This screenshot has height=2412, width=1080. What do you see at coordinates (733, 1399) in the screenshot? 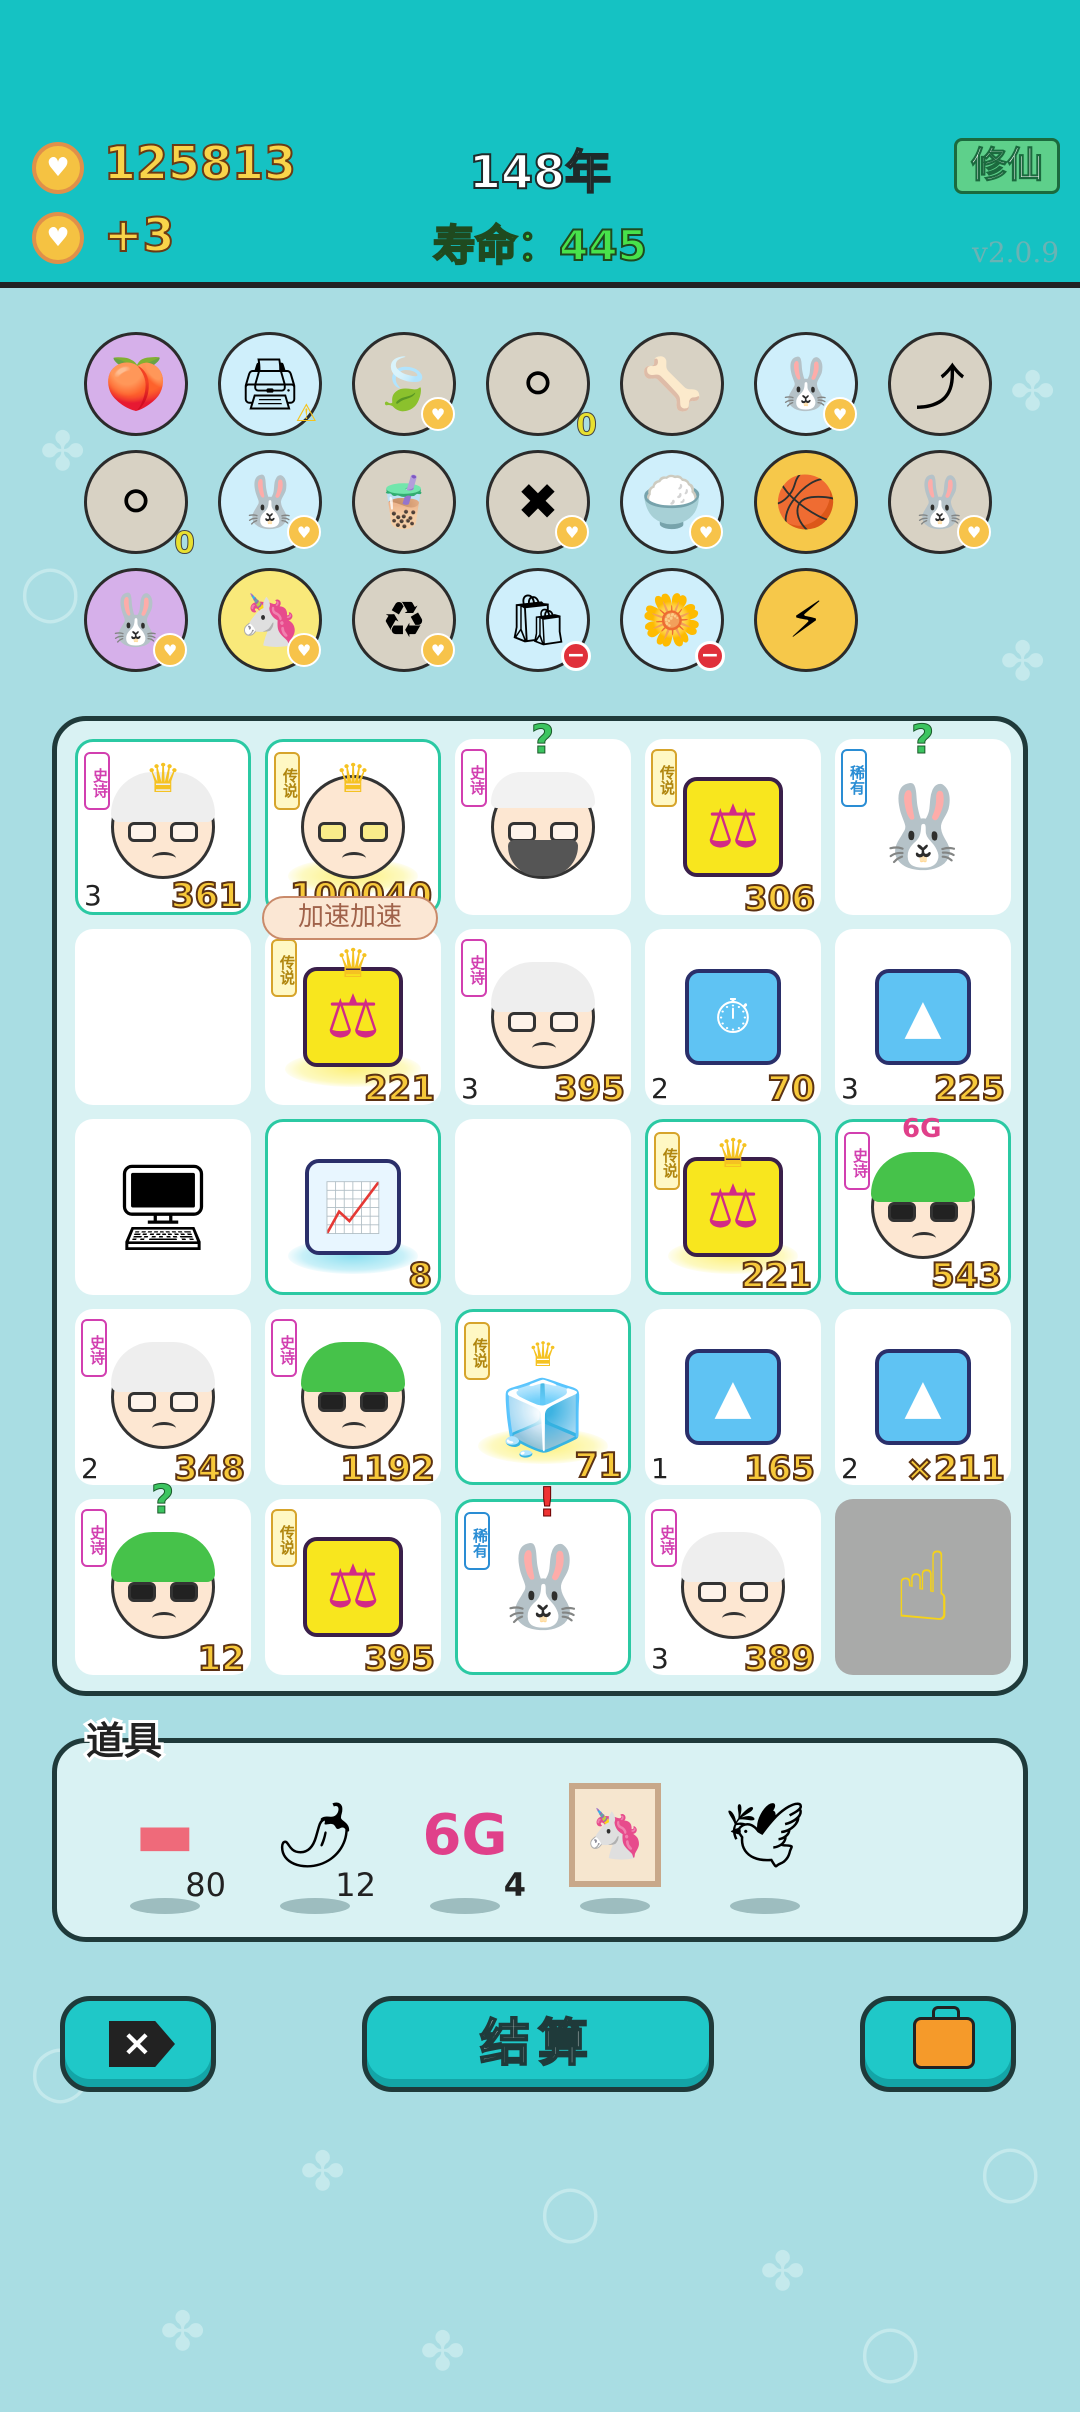
I see `board-cell: ▲ 1 165` at bounding box center [733, 1399].